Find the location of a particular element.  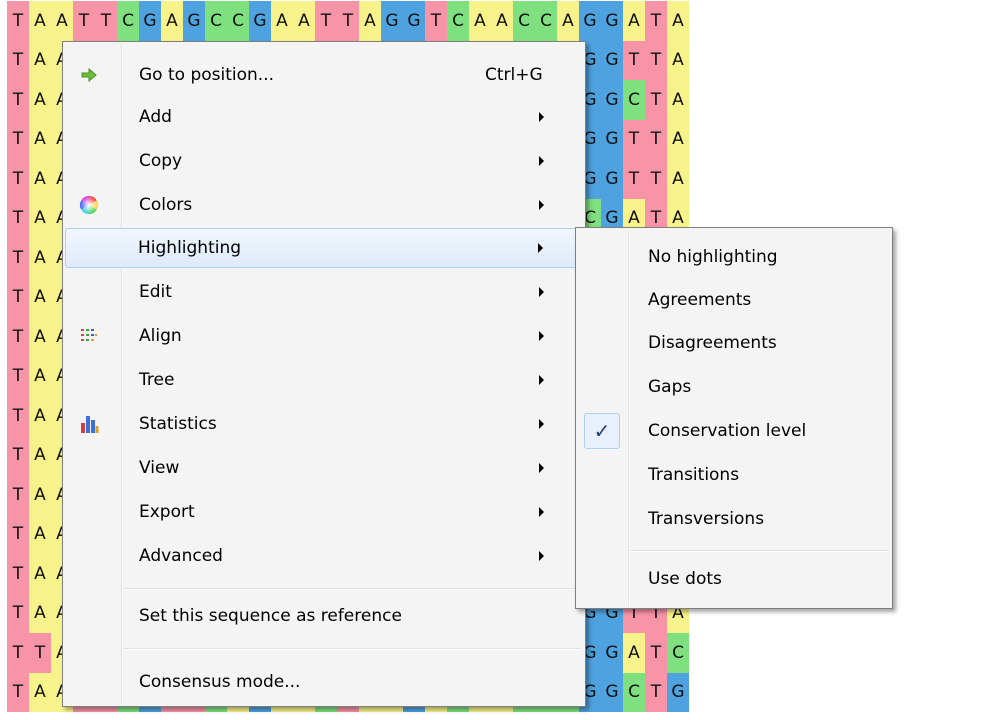

menu-item-tree: Tree is located at coordinates (324, 380).